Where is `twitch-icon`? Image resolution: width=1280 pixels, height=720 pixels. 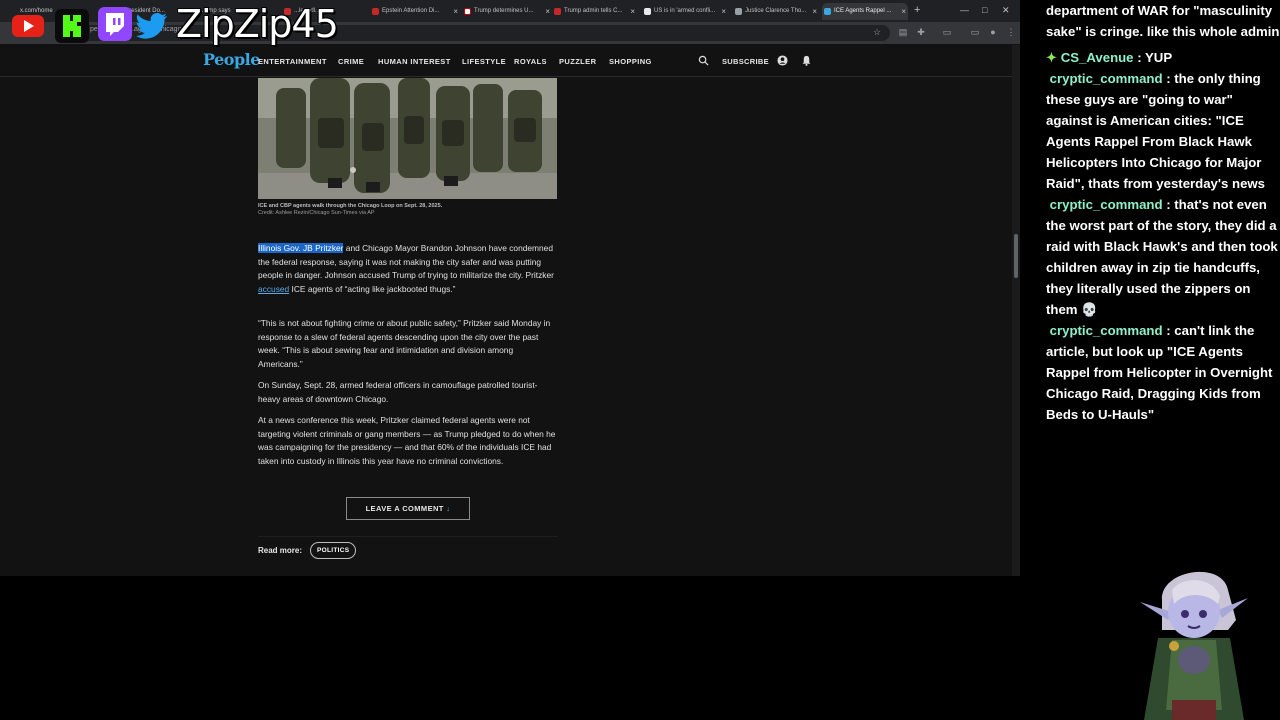
twitch-icon is located at coordinates (115, 24).